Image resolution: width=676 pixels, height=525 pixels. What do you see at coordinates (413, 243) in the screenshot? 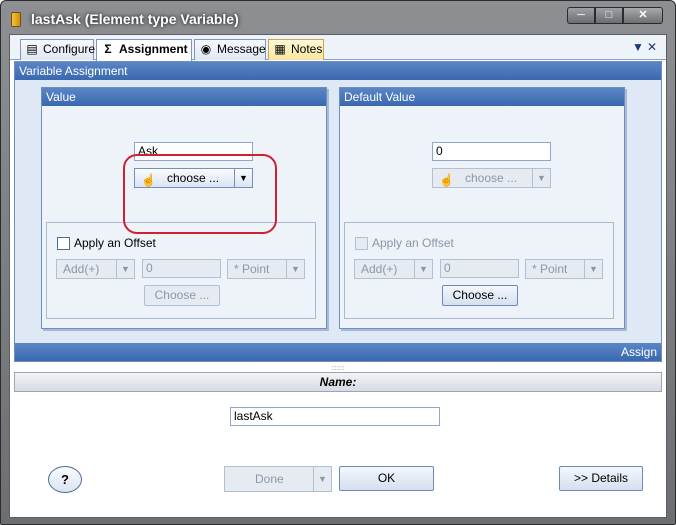
I see `default-offset-label: Apply an Offset` at bounding box center [413, 243].